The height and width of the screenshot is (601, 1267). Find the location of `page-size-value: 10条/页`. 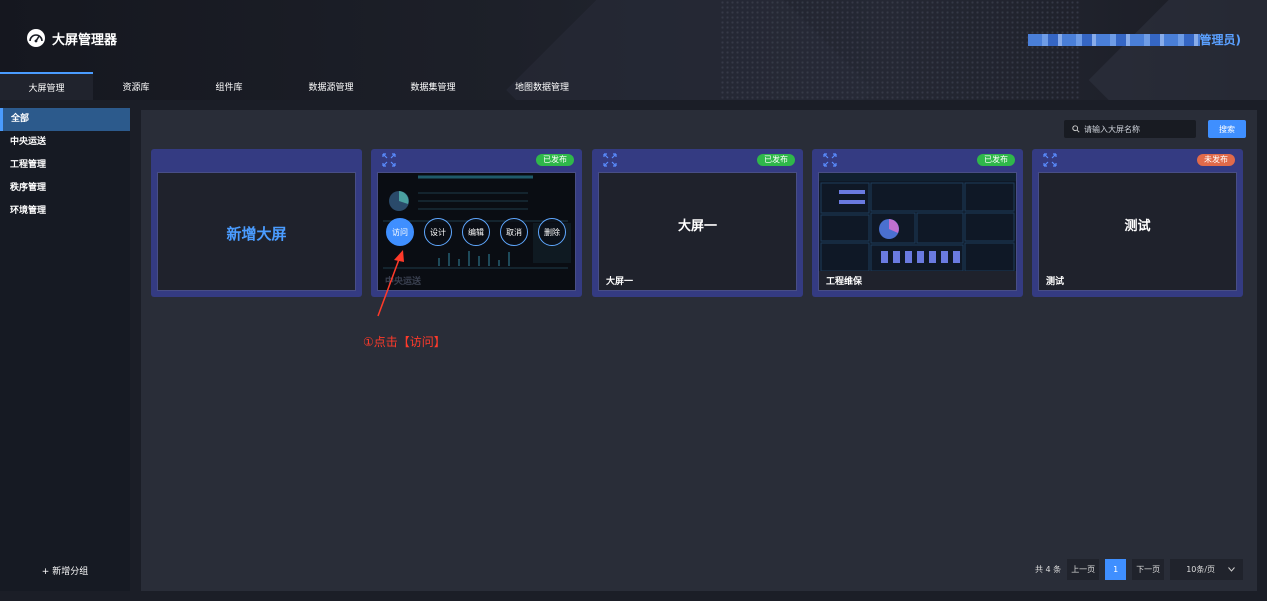

page-size-value: 10条/页 is located at coordinates (1201, 569).